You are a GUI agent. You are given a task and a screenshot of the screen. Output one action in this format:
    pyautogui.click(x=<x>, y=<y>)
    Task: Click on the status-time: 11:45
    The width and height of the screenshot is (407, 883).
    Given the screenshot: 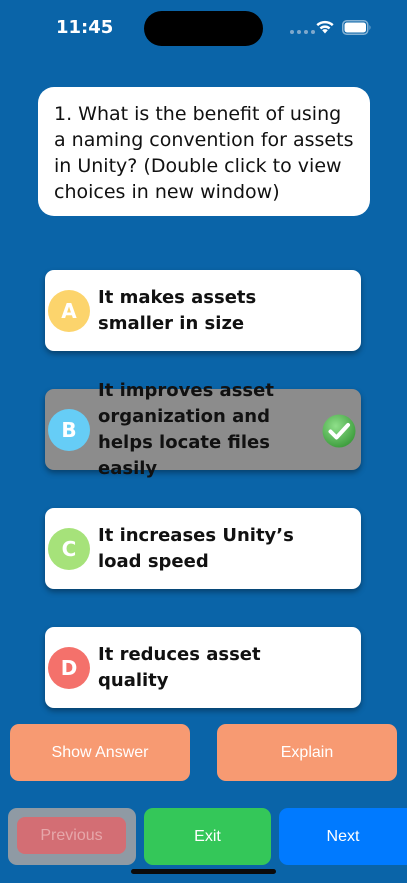 What is the action you would take?
    pyautogui.click(x=85, y=27)
    